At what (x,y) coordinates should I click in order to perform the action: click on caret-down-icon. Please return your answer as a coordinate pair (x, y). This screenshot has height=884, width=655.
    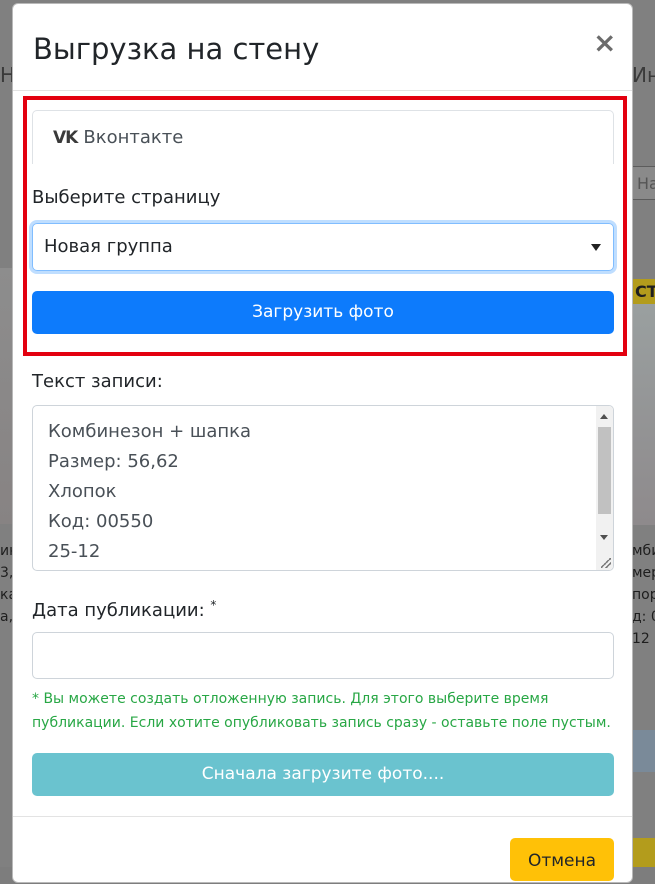
    Looking at the image, I should click on (596, 247).